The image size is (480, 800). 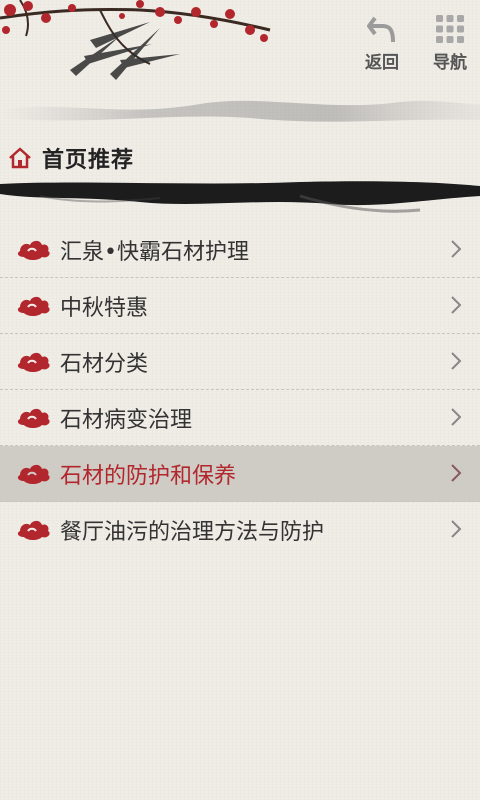 What do you see at coordinates (382, 63) in the screenshot?
I see `back-label: 返回` at bounding box center [382, 63].